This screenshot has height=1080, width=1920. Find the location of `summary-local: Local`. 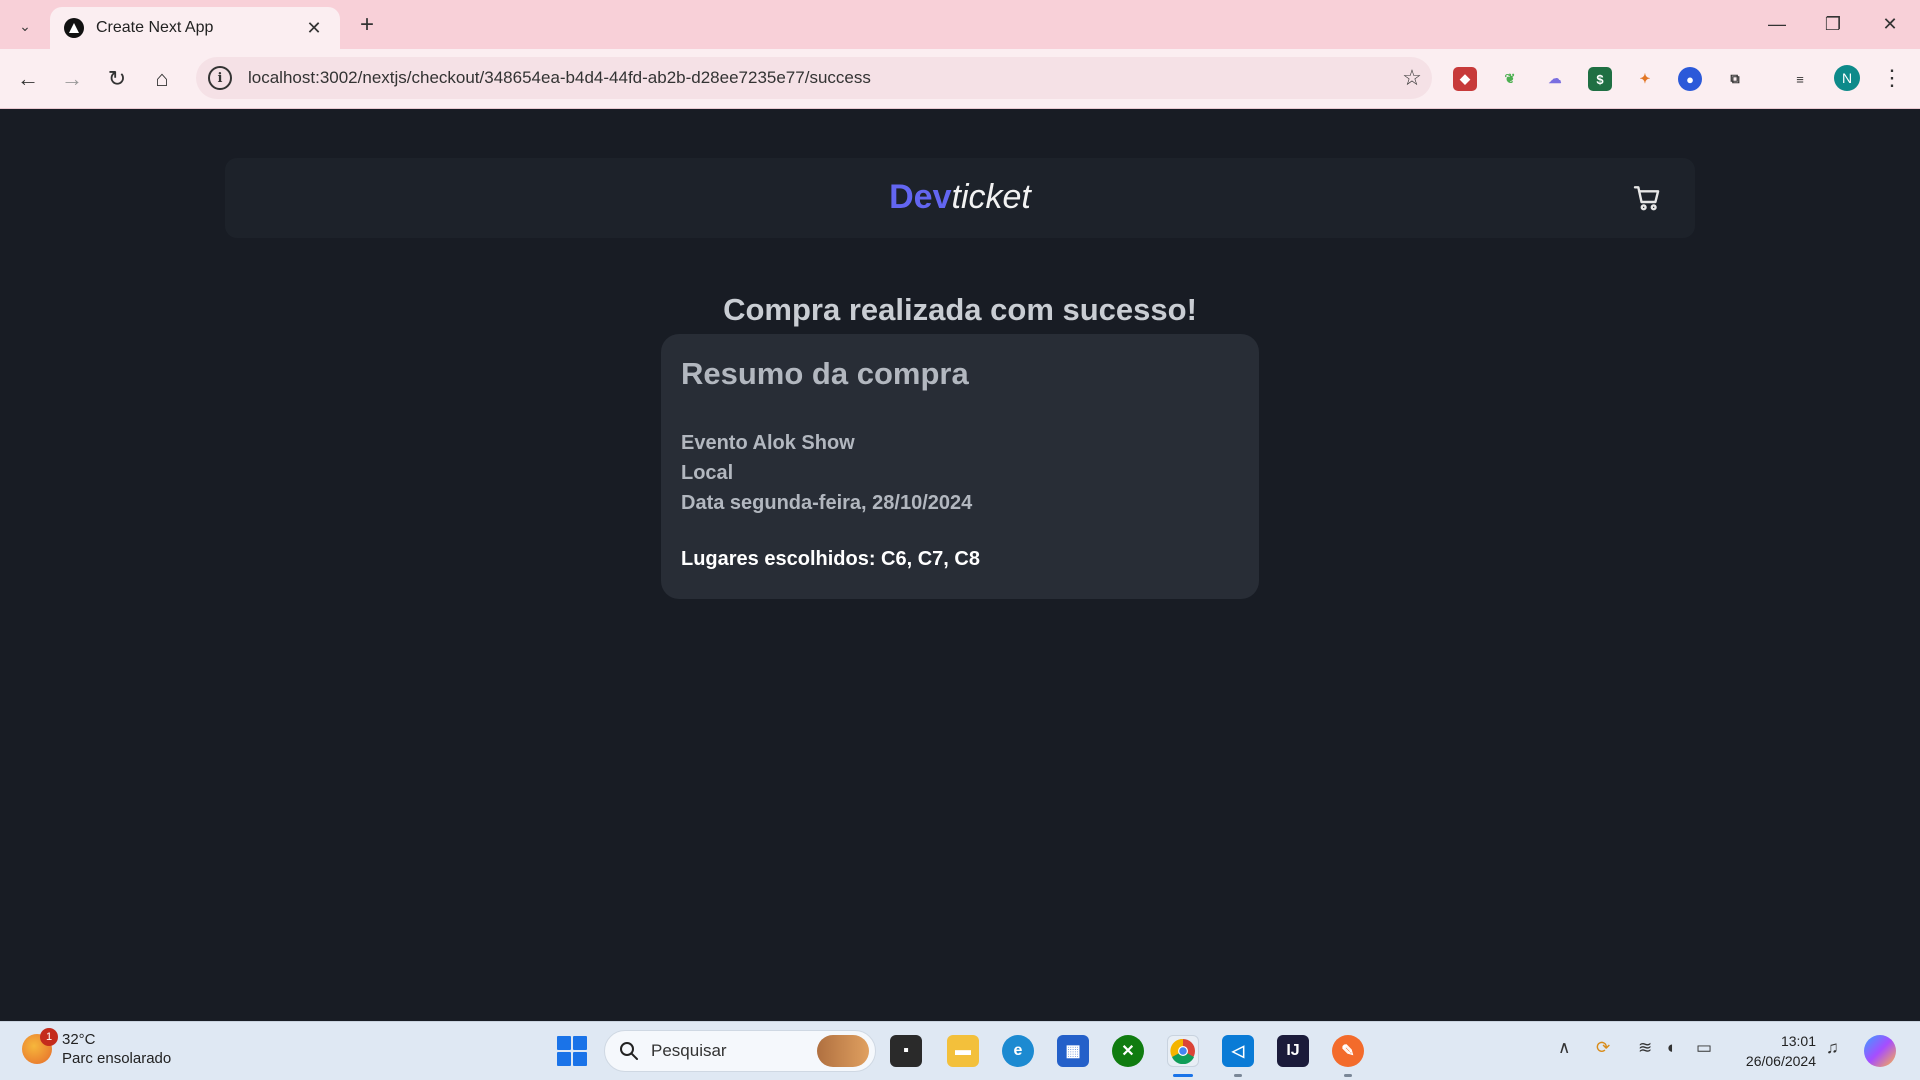

summary-local: Local is located at coordinates (707, 473).